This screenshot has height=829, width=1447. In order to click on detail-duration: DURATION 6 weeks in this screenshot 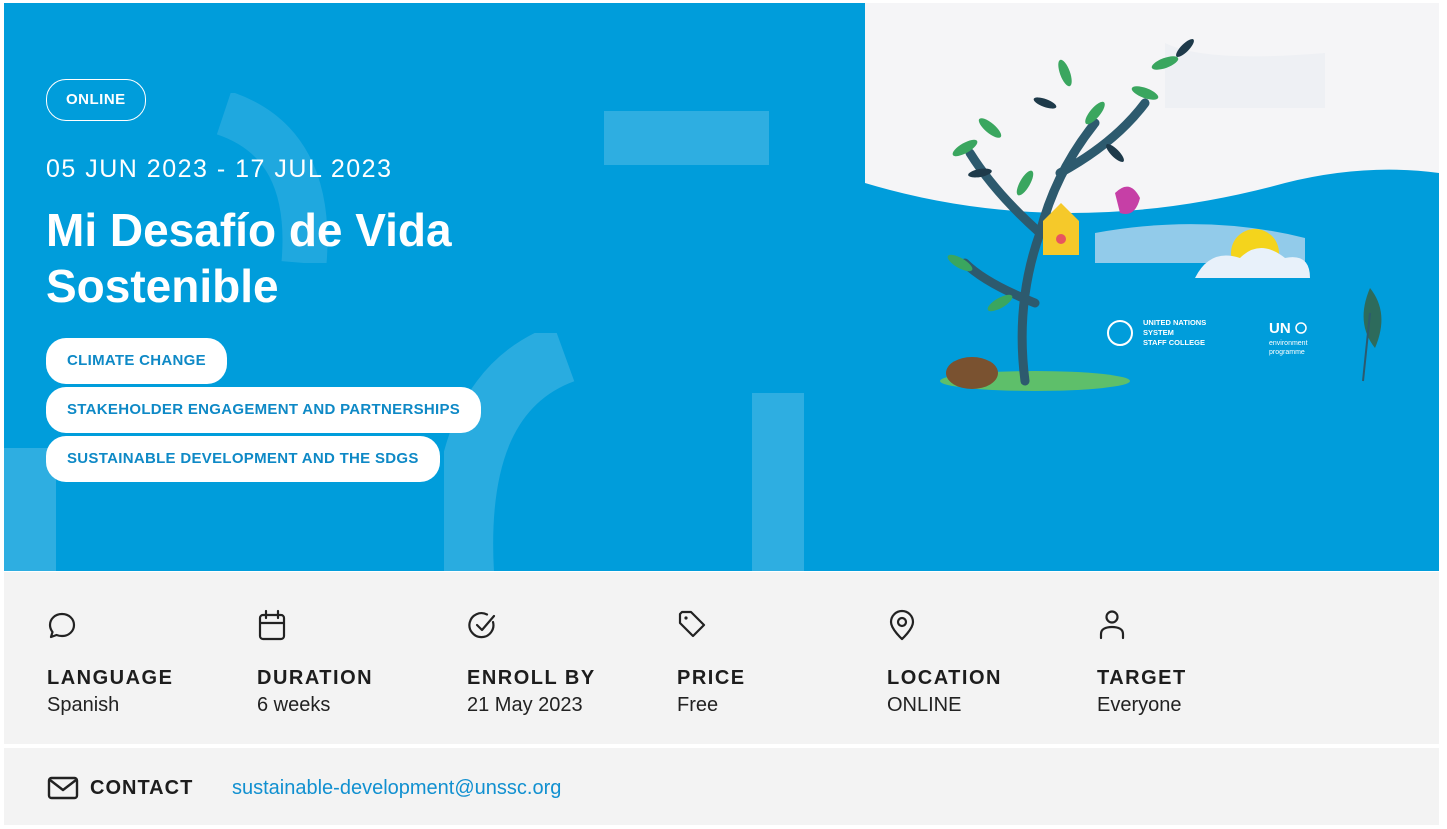, I will do `click(352, 663)`.